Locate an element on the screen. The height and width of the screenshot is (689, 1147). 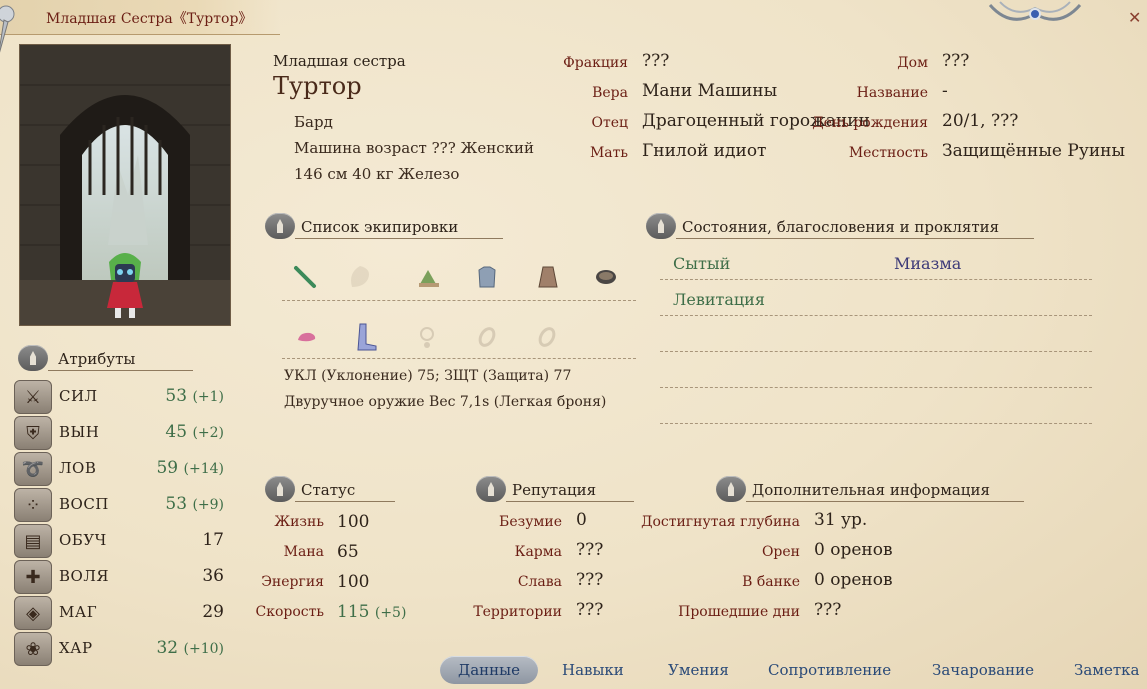
body-slot is located at coordinates (487, 277).